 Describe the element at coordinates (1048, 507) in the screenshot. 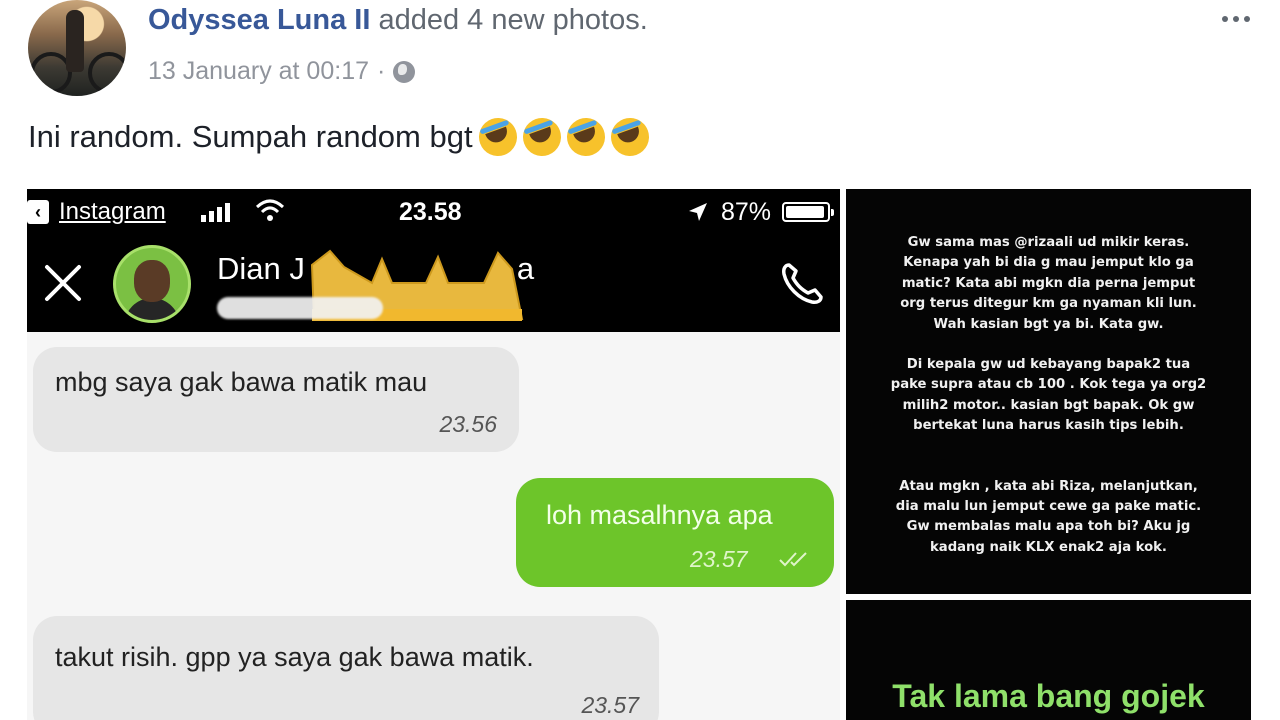

I see `story-line: dia malu lun jemput cewe ga pake matic.` at that location.